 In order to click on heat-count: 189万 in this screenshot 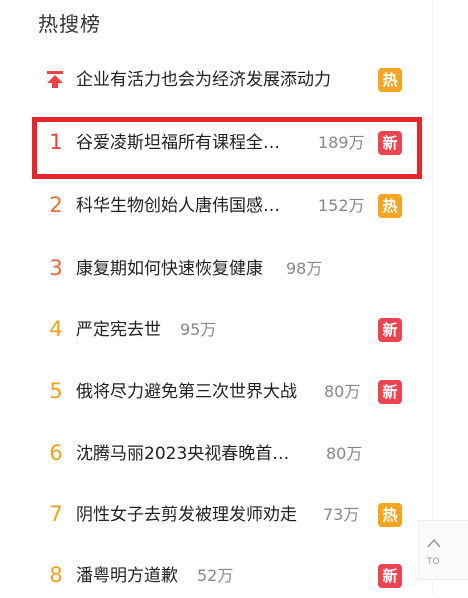, I will do `click(341, 142)`.